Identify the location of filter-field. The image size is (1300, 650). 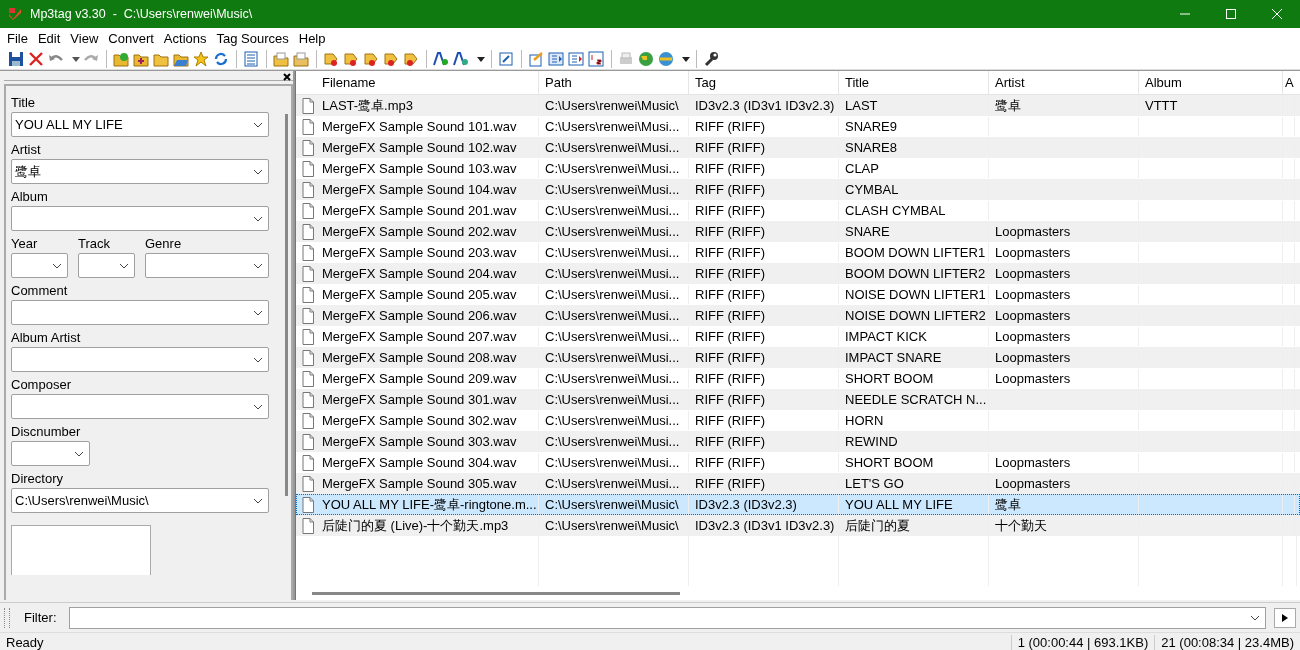
(667, 617).